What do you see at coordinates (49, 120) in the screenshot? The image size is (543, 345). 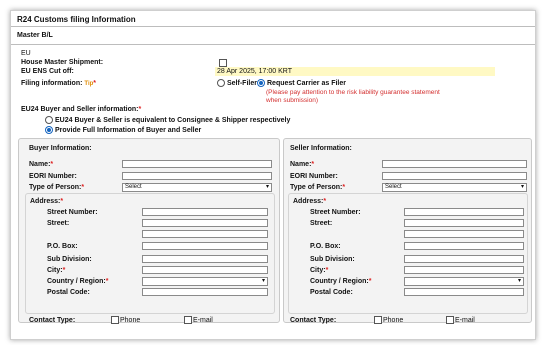 I see `radio-equivalent` at bounding box center [49, 120].